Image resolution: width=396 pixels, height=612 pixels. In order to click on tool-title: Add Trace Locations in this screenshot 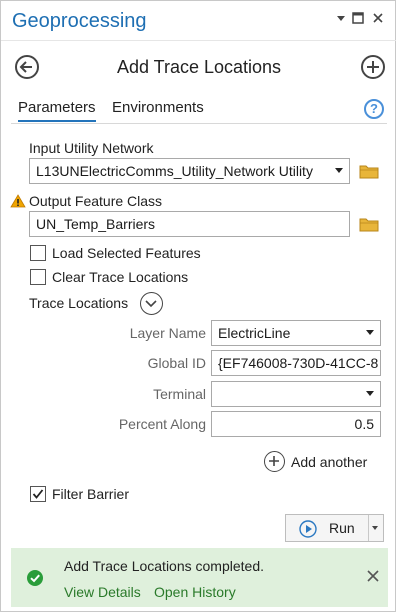, I will do `click(199, 67)`.